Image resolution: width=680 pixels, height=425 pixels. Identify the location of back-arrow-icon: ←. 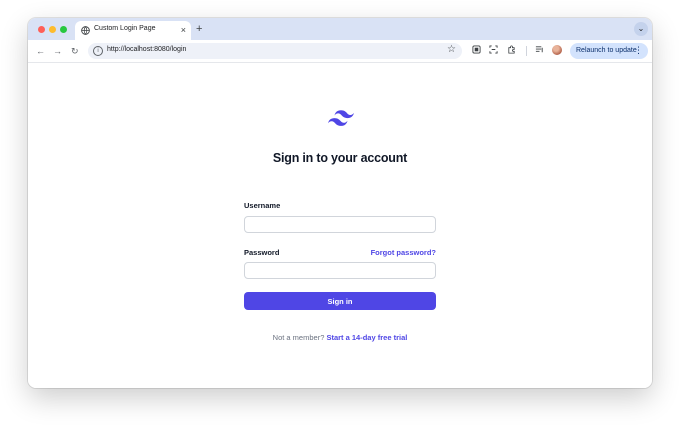
(40, 51).